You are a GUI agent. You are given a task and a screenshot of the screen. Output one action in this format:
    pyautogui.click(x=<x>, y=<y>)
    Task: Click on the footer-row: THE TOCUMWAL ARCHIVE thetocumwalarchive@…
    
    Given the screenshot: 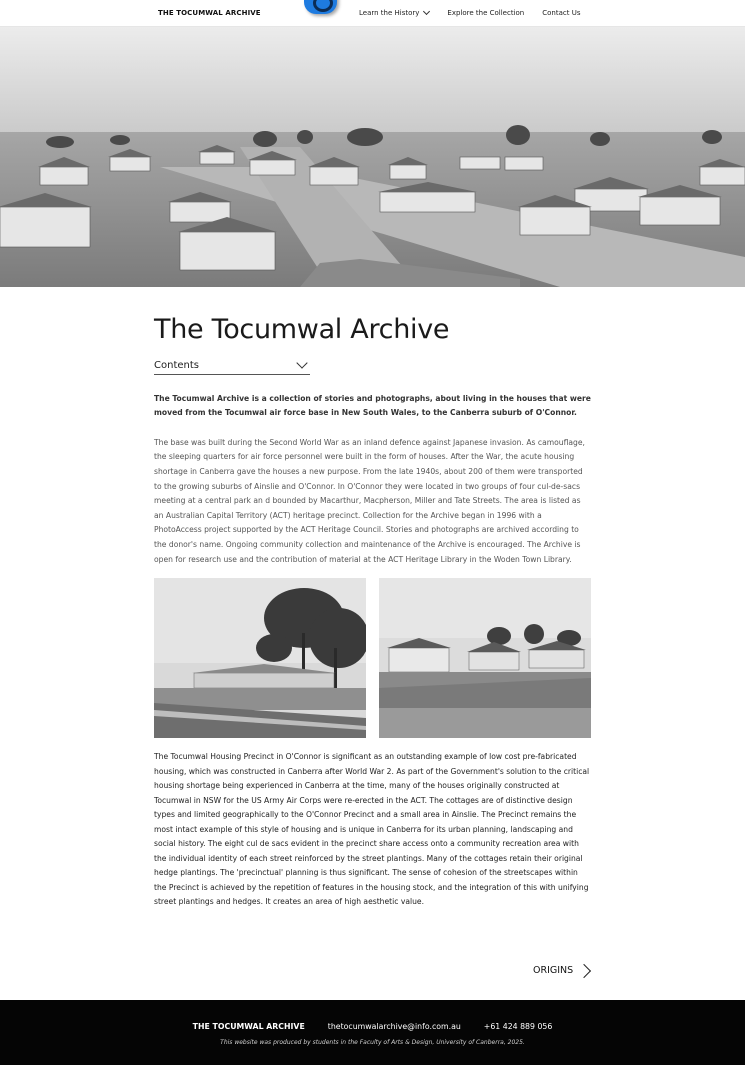 What is the action you would take?
    pyautogui.click(x=372, y=1026)
    